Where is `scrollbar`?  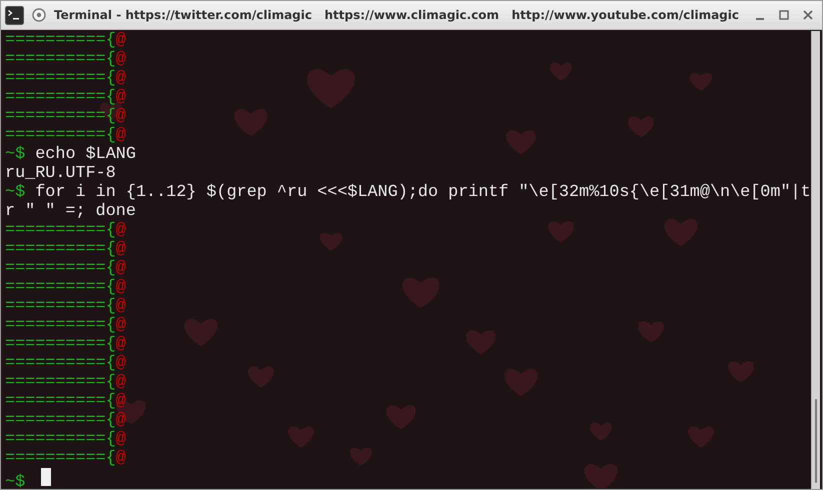
scrollbar is located at coordinates (815, 260).